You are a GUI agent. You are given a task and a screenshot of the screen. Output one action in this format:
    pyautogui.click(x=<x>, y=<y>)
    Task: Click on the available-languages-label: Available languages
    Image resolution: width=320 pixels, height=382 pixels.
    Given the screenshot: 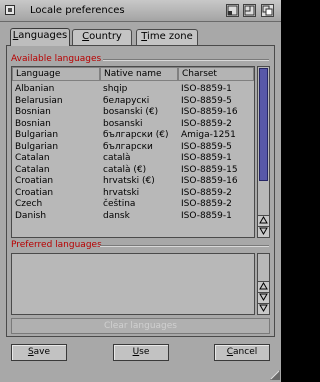 What is the action you would take?
    pyautogui.click(x=56, y=59)
    